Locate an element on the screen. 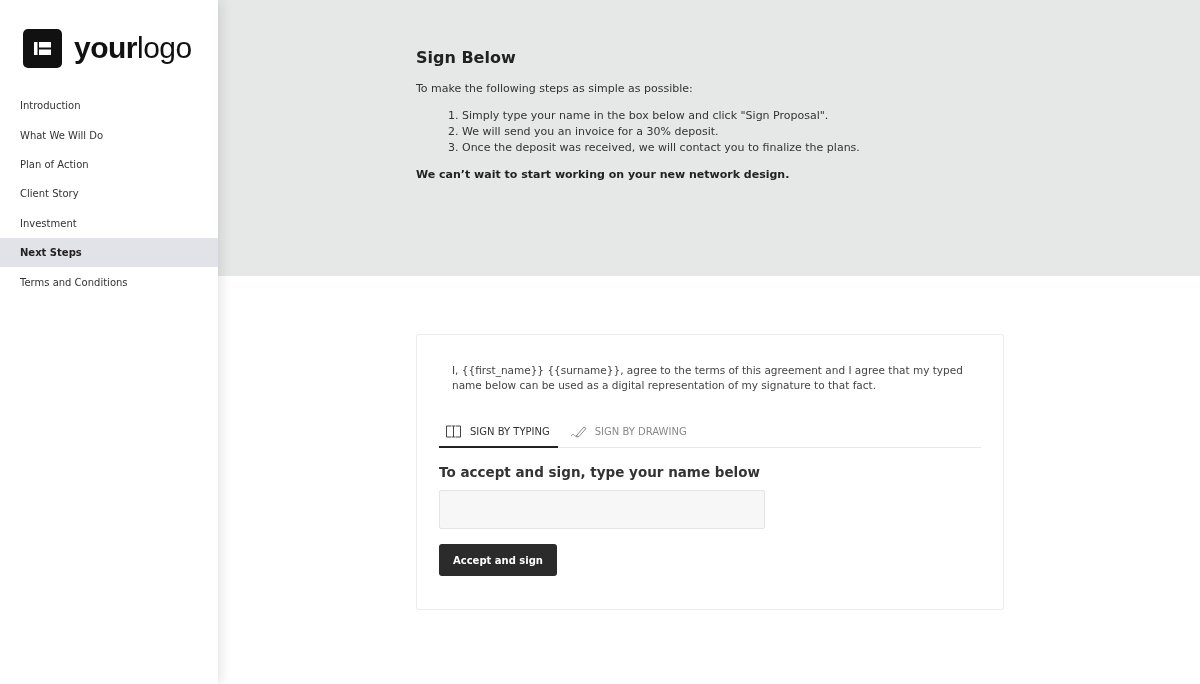 The image size is (1200, 684). sidebar-item: Next Steps is located at coordinates (109, 252).